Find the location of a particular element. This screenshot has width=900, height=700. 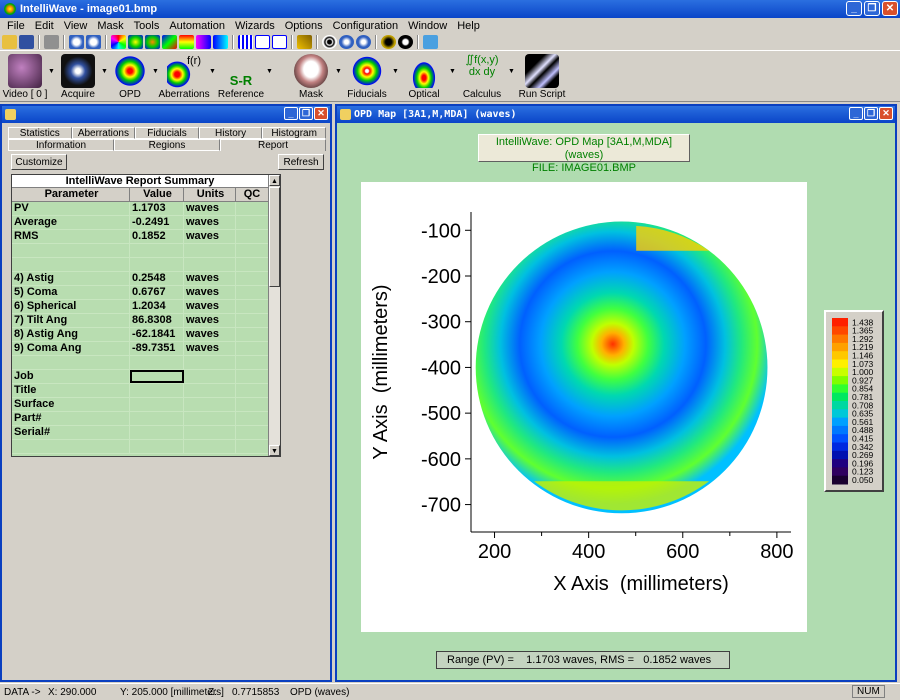

save-disk-icon is located at coordinates (26, 41).